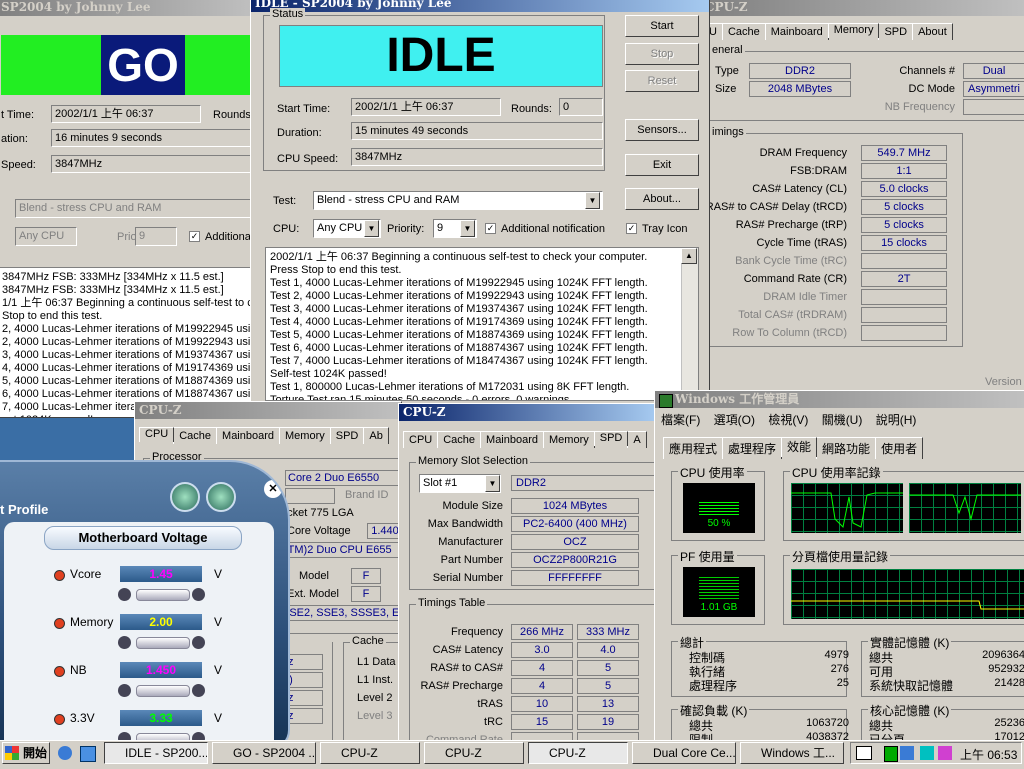  Describe the element at coordinates (904, 225) in the screenshot. I see `timing-value: 5 clocks` at that location.